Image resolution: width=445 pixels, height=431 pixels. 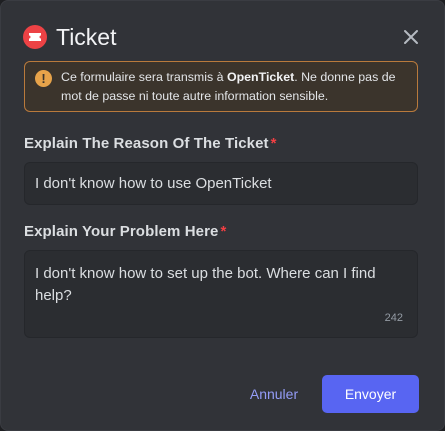 I want to click on problem-label-text: Explain Your Problem Here, so click(x=121, y=231).